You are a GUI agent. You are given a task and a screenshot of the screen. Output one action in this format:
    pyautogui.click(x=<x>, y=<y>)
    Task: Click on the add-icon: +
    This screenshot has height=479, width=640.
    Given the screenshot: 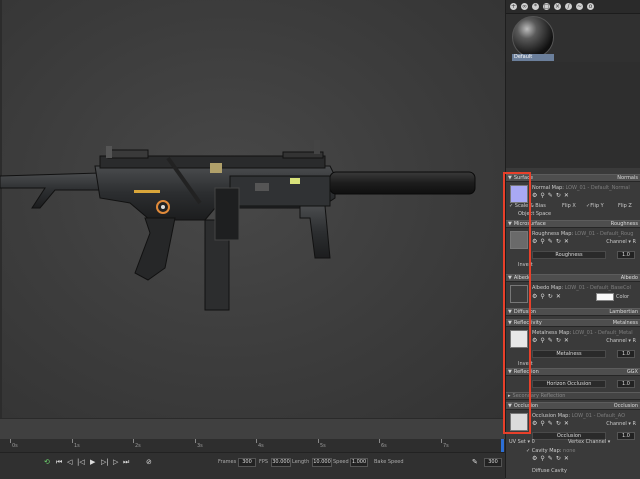 What is the action you would take?
    pyautogui.click(x=513, y=6)
    